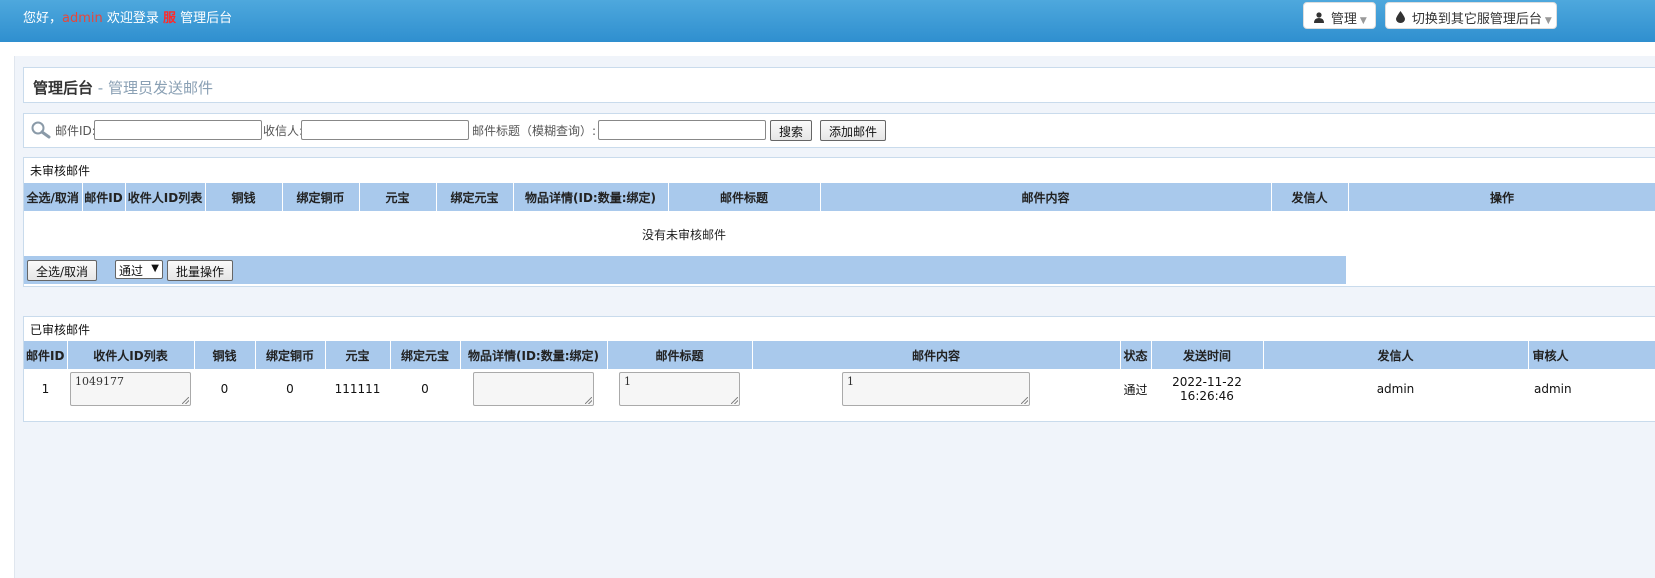  Describe the element at coordinates (290, 389) in the screenshot. I see `bound-copper-cell: 0` at that location.